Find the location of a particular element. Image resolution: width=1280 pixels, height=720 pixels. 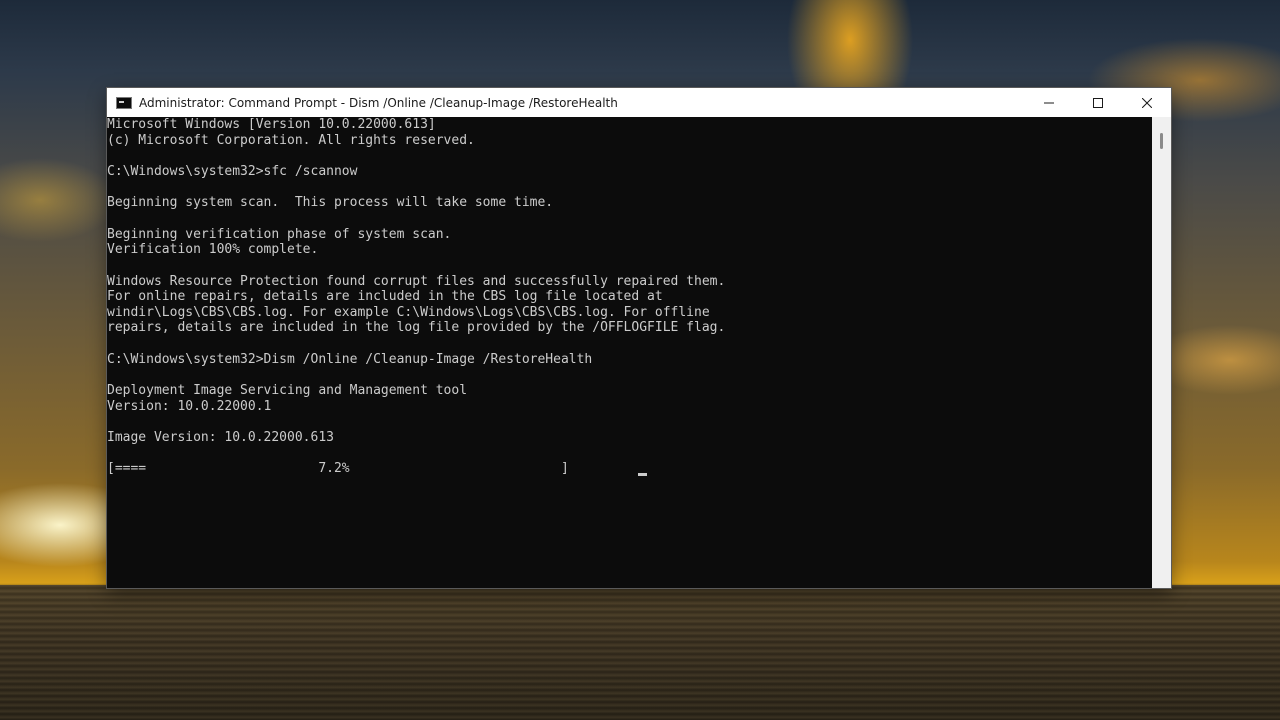

minimize-icon is located at coordinates (1048, 102).